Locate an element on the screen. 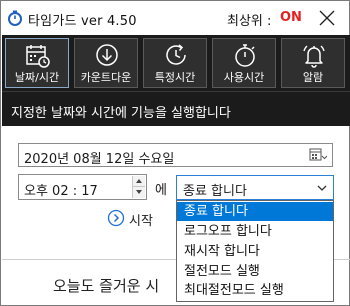  countdown-arrow-icon is located at coordinates (107, 55).